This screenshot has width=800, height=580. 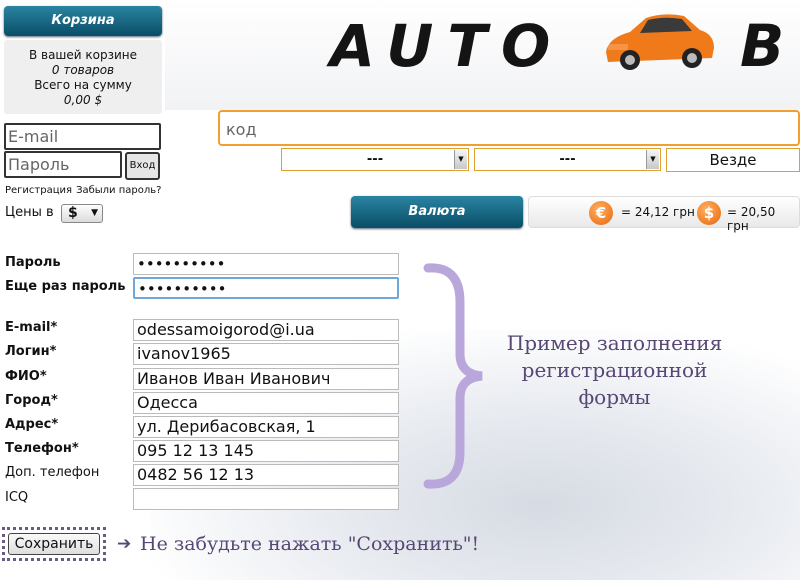 I want to click on extra-phone-field: 0482 56 12 13, so click(x=266, y=475).